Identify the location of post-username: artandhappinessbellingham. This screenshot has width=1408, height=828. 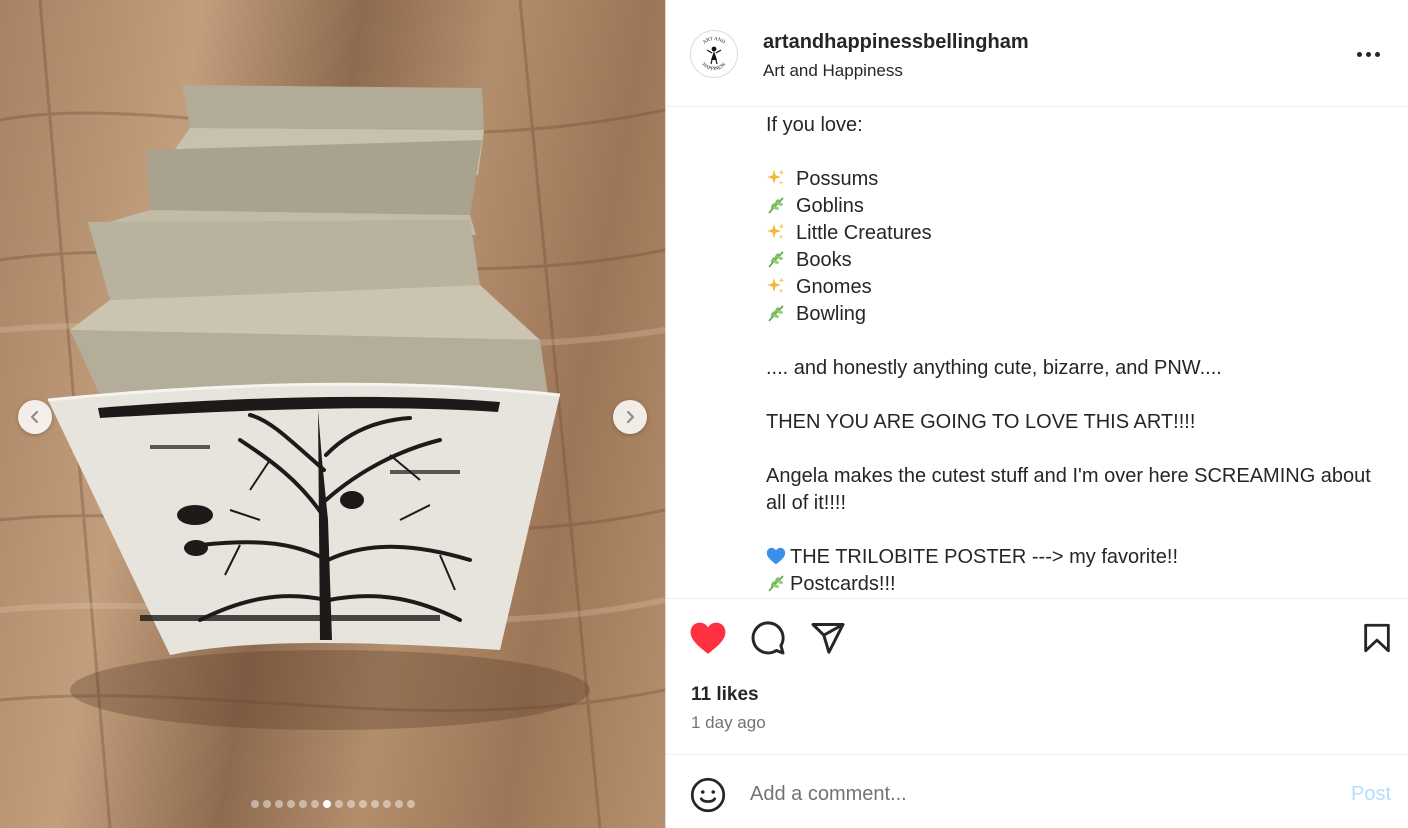
(896, 42).